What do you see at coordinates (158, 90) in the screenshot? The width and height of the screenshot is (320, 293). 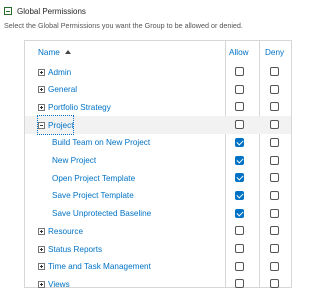 I see `table-row: General` at bounding box center [158, 90].